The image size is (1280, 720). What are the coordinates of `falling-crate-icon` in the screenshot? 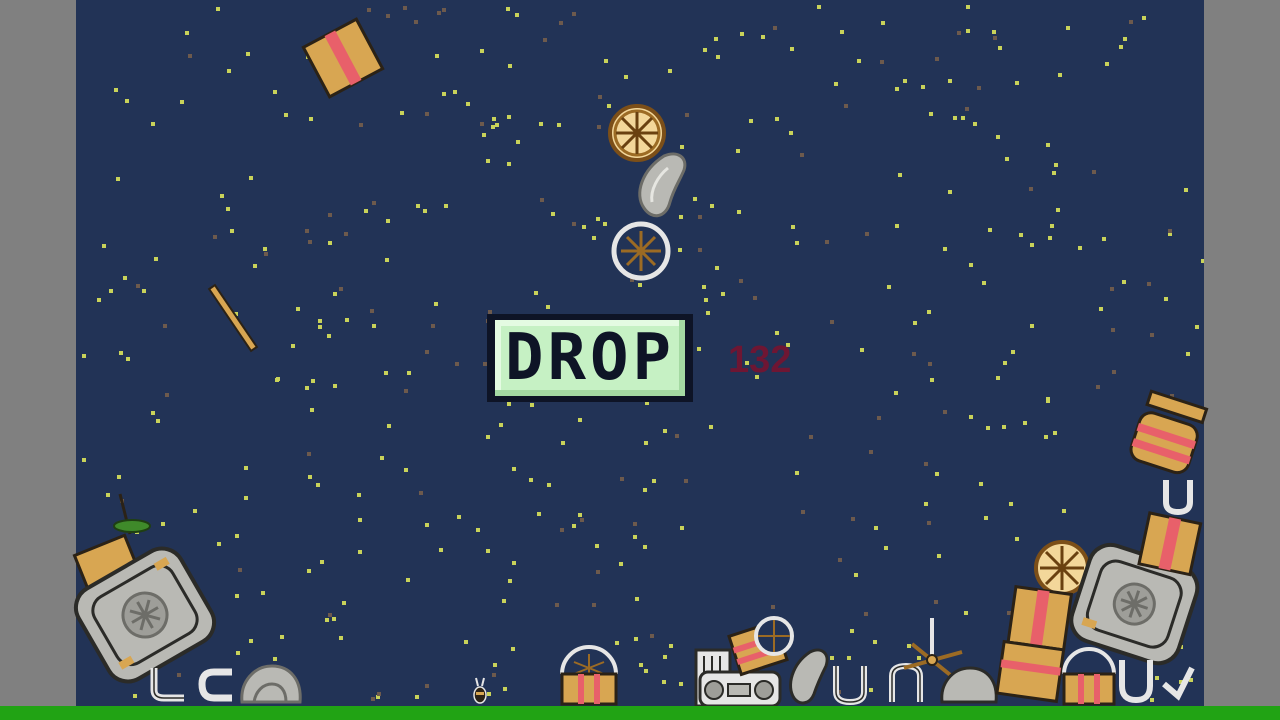 It's located at (343, 58).